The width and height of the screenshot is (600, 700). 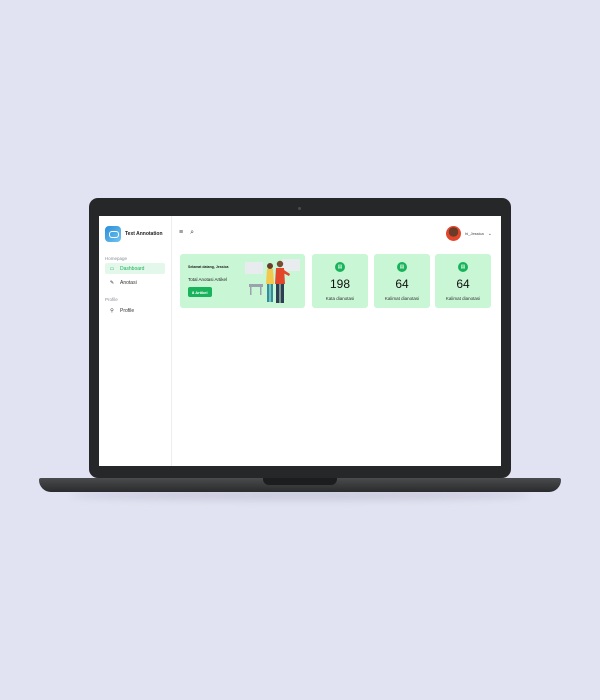 I want to click on menu-icon: ≡, so click(x=181, y=233).